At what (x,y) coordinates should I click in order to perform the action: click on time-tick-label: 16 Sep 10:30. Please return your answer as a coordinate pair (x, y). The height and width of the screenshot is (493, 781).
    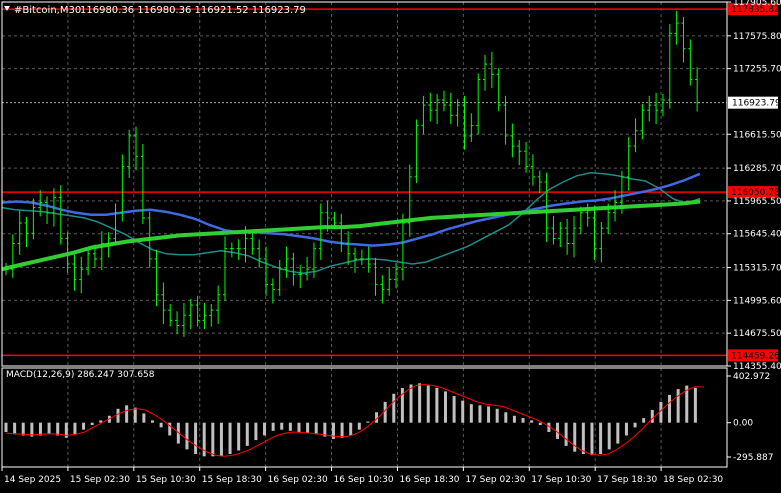
    Looking at the image, I should click on (364, 480).